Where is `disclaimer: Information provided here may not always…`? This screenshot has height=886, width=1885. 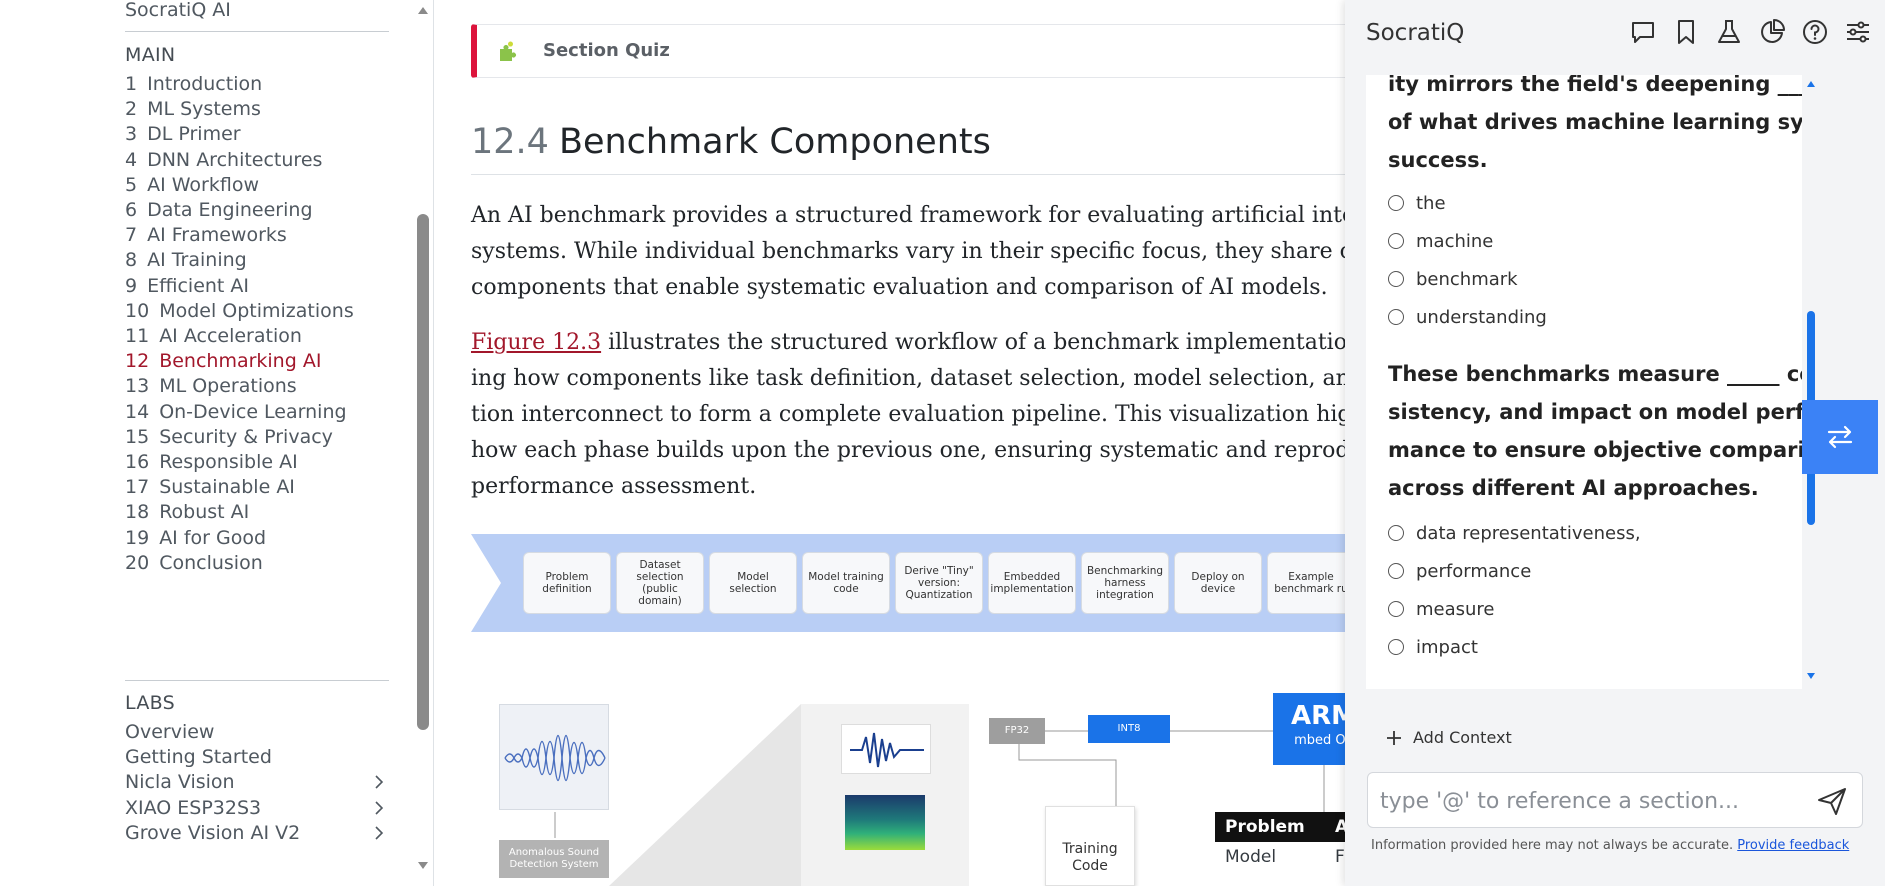 disclaimer: Information provided here may not always… is located at coordinates (1610, 845).